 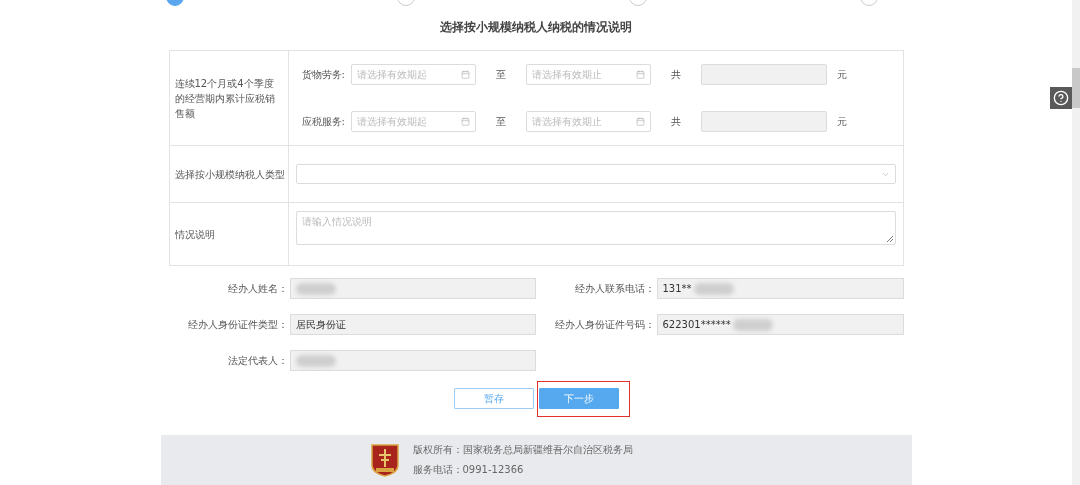 What do you see at coordinates (889, 239) in the screenshot?
I see `resize-grip-icon` at bounding box center [889, 239].